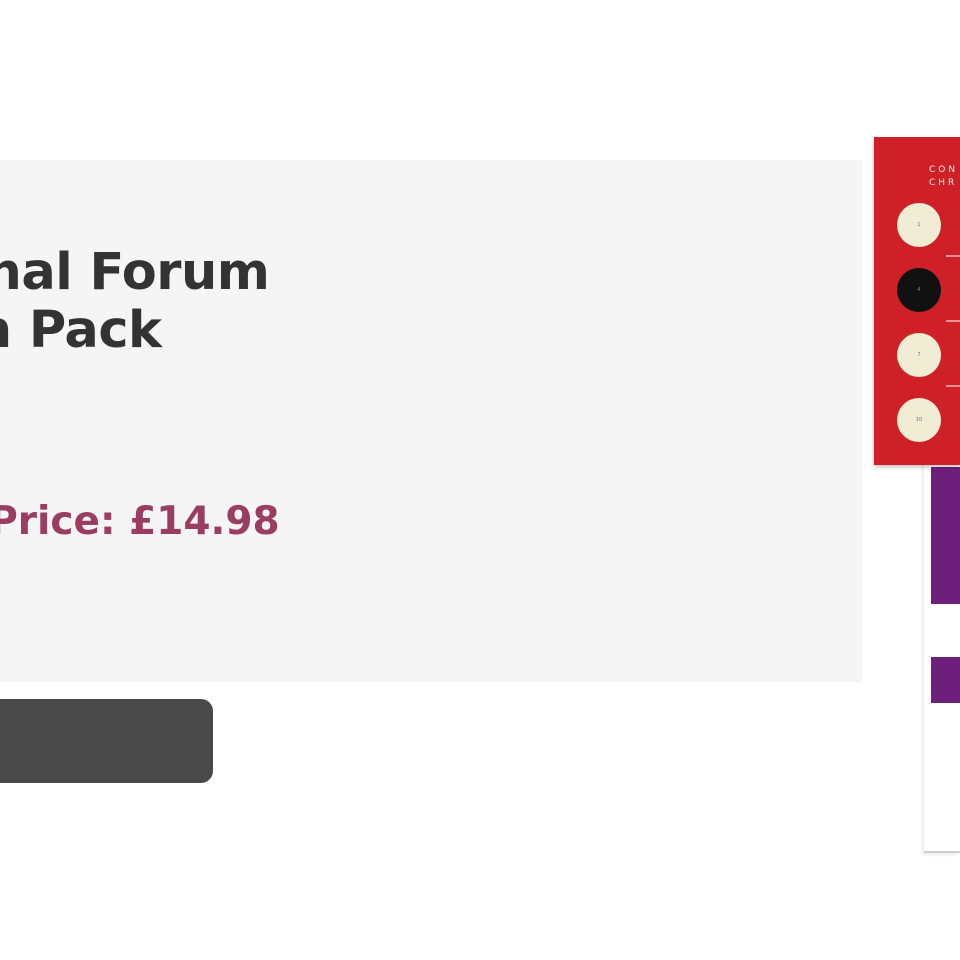 This screenshot has width=960, height=960. What do you see at coordinates (81, 330) in the screenshot?
I see `product-title-line-2: m Pack` at bounding box center [81, 330].